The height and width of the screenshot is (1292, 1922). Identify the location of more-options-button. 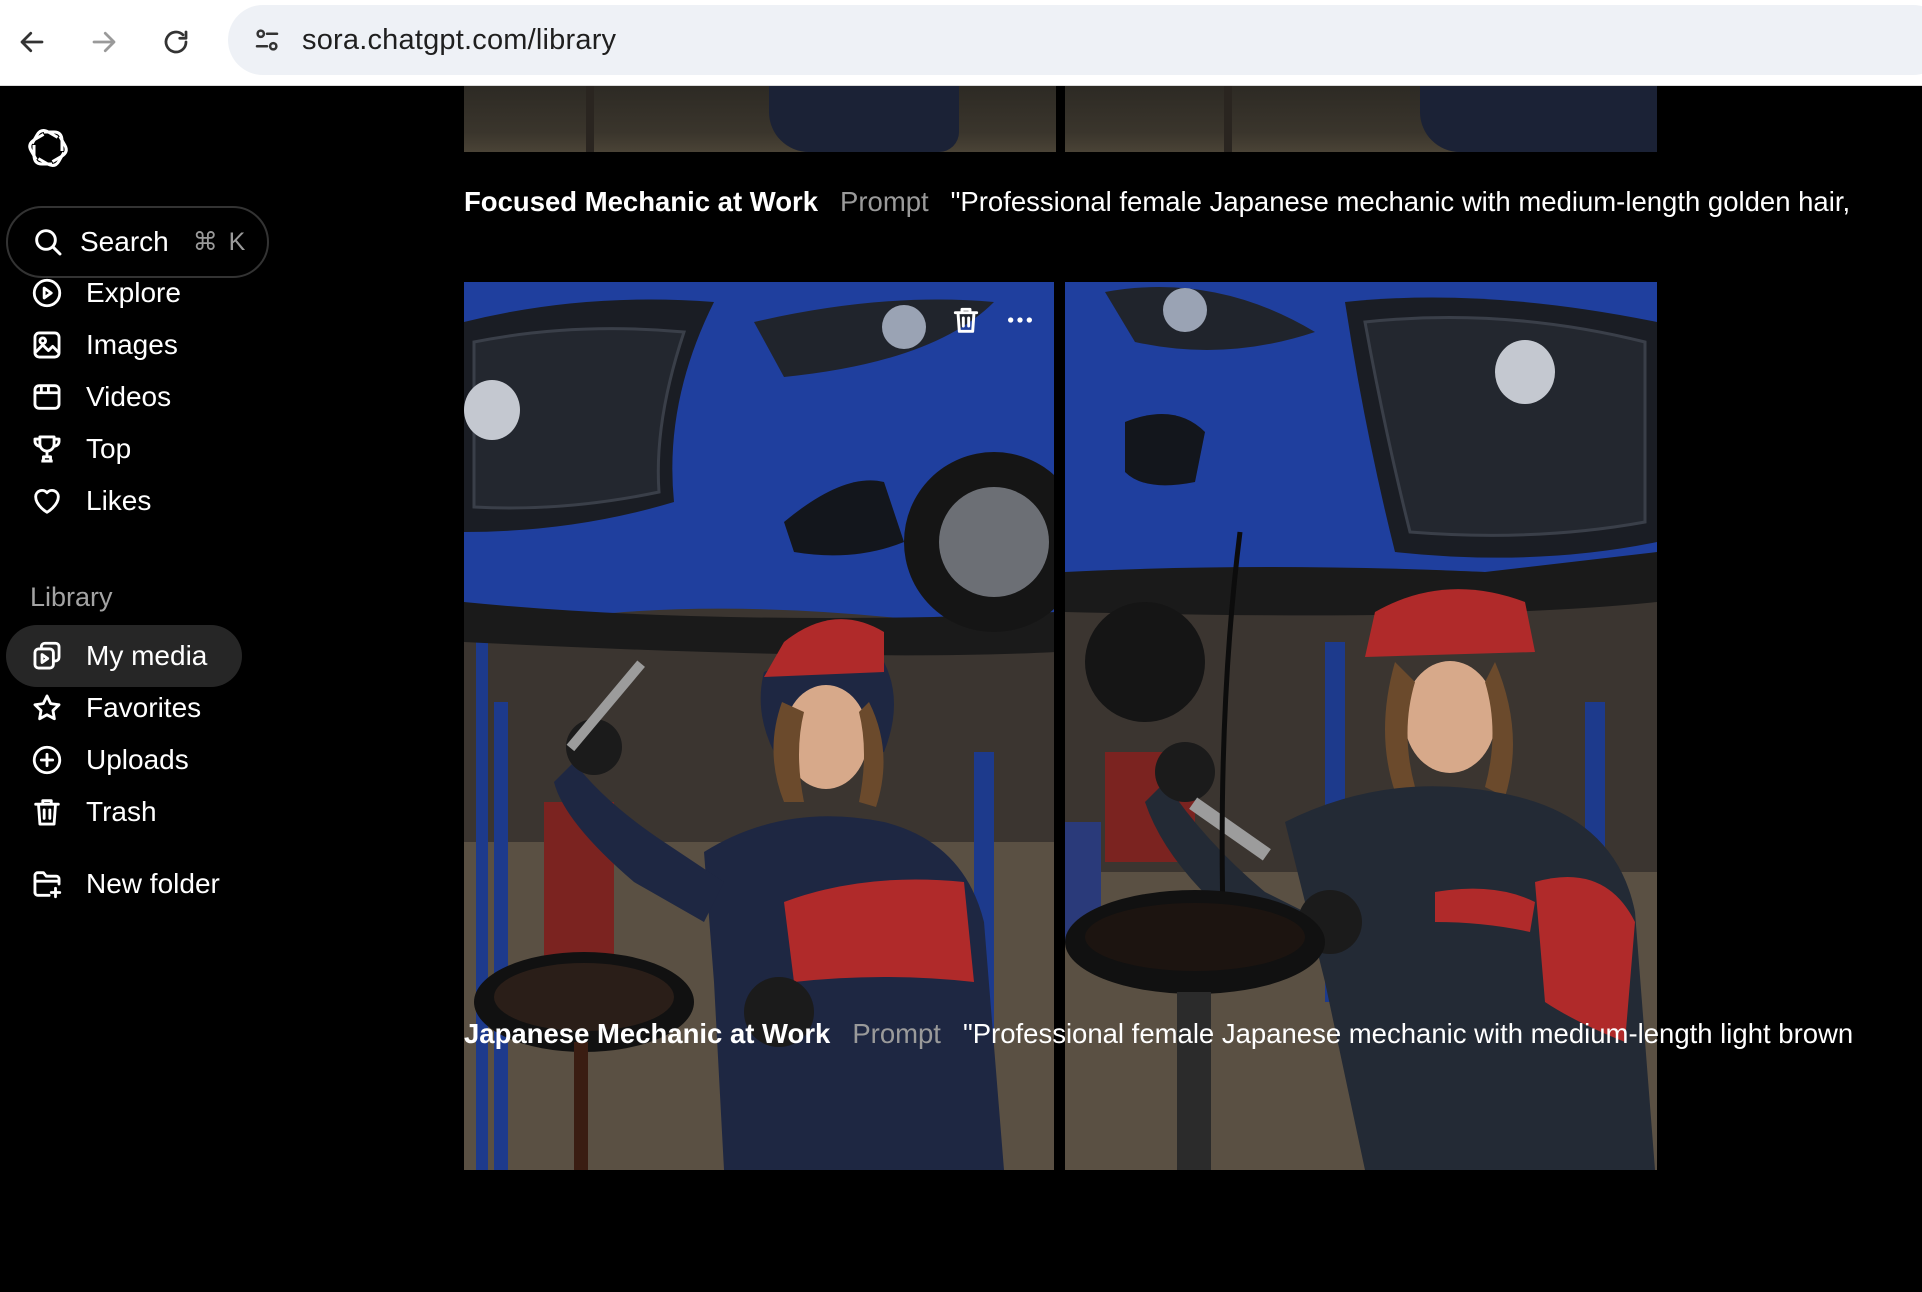
(1020, 320).